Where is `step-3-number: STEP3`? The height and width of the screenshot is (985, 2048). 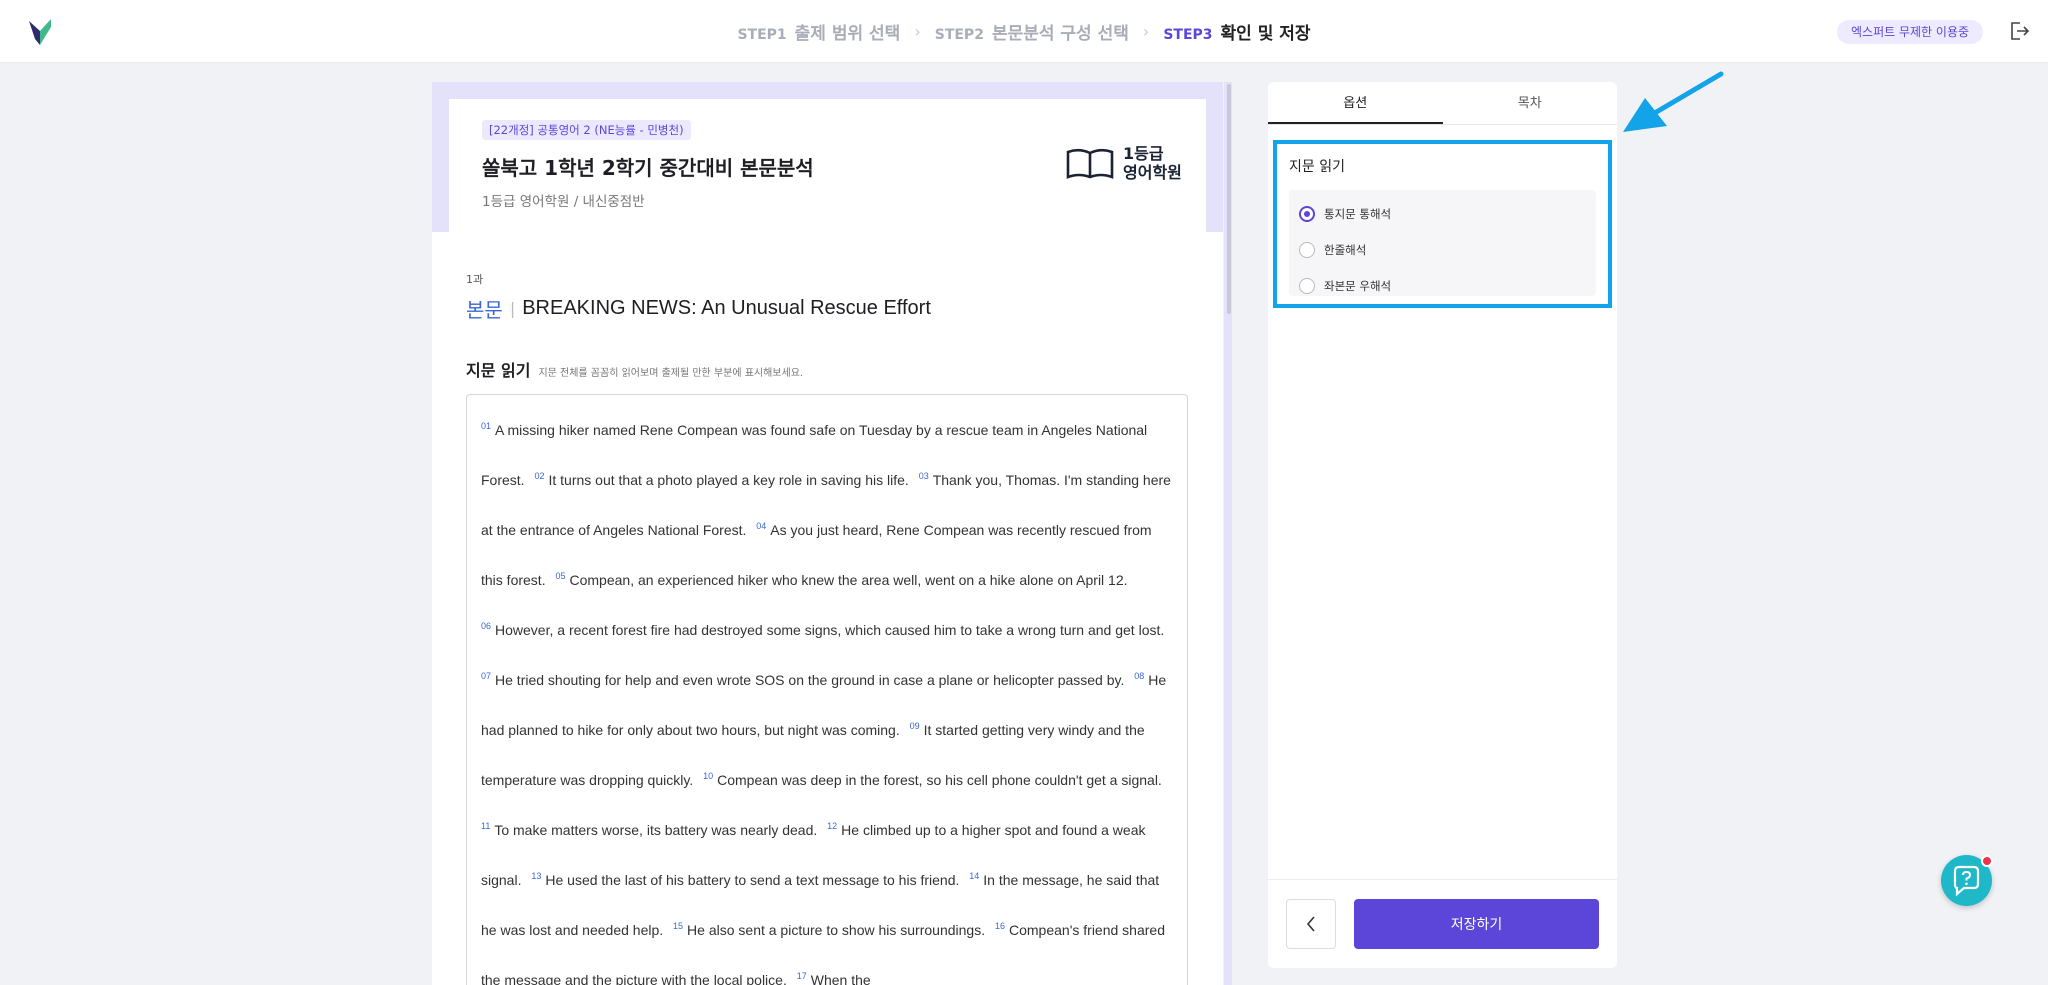 step-3-number: STEP3 is located at coordinates (1188, 35).